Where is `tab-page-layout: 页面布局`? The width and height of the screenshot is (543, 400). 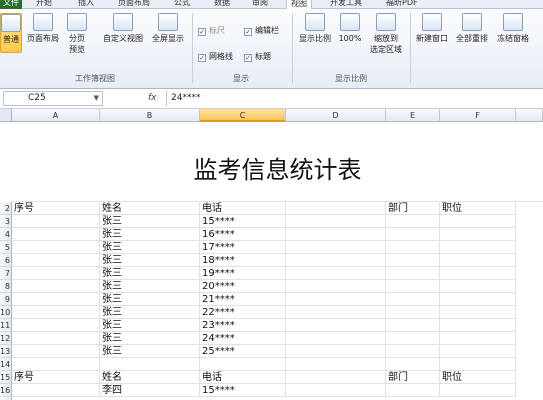 tab-page-layout: 页面布局 is located at coordinates (134, 4).